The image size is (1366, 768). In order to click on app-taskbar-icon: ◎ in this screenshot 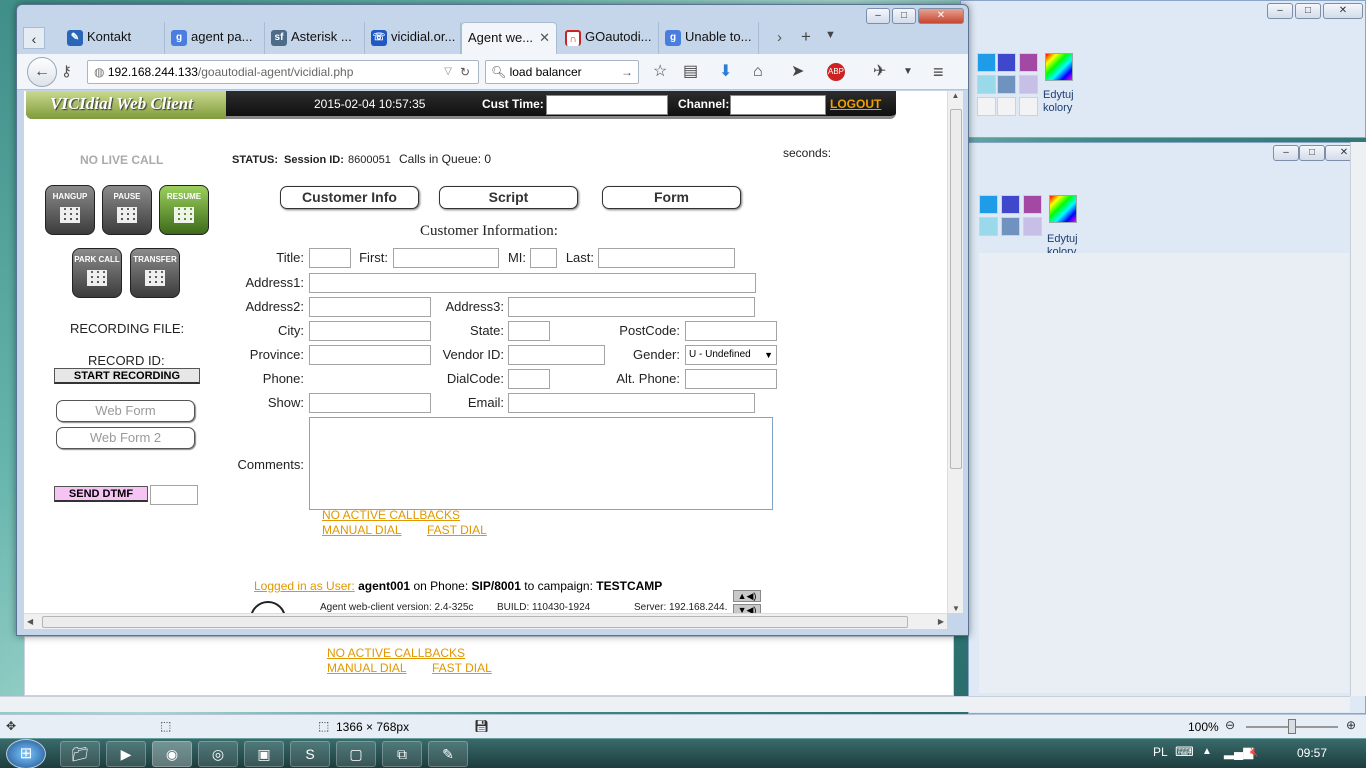, I will do `click(218, 754)`.